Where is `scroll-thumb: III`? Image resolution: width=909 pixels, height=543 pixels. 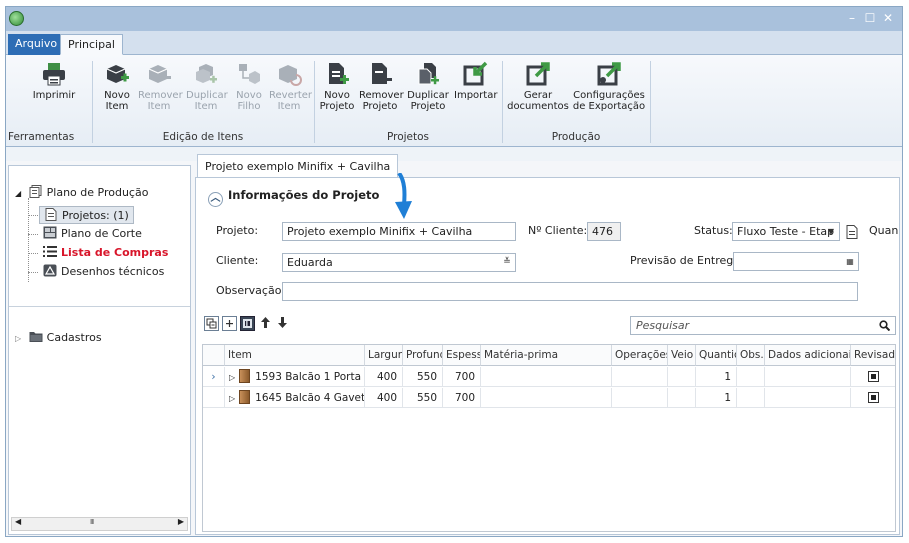
scroll-thumb: III is located at coordinates (92, 522).